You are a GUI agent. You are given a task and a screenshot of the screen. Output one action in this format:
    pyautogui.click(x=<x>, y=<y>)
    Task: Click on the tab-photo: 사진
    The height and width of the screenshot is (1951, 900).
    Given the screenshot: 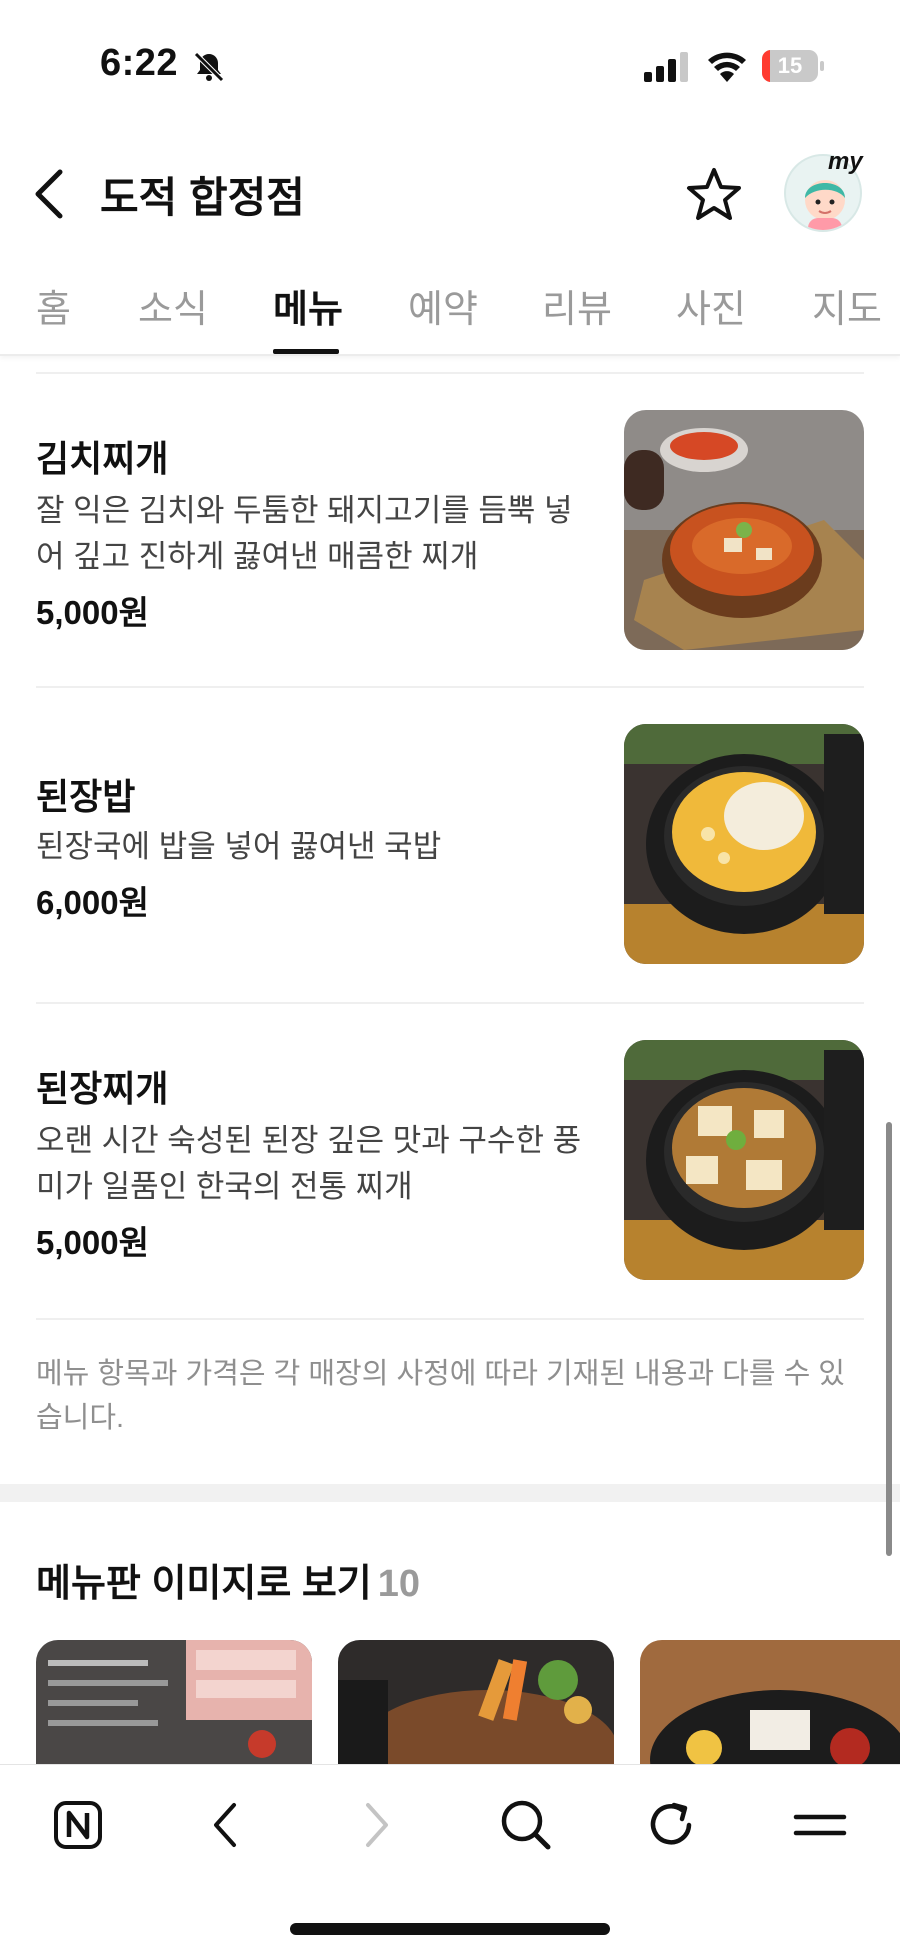 What is the action you would take?
    pyautogui.click(x=711, y=305)
    